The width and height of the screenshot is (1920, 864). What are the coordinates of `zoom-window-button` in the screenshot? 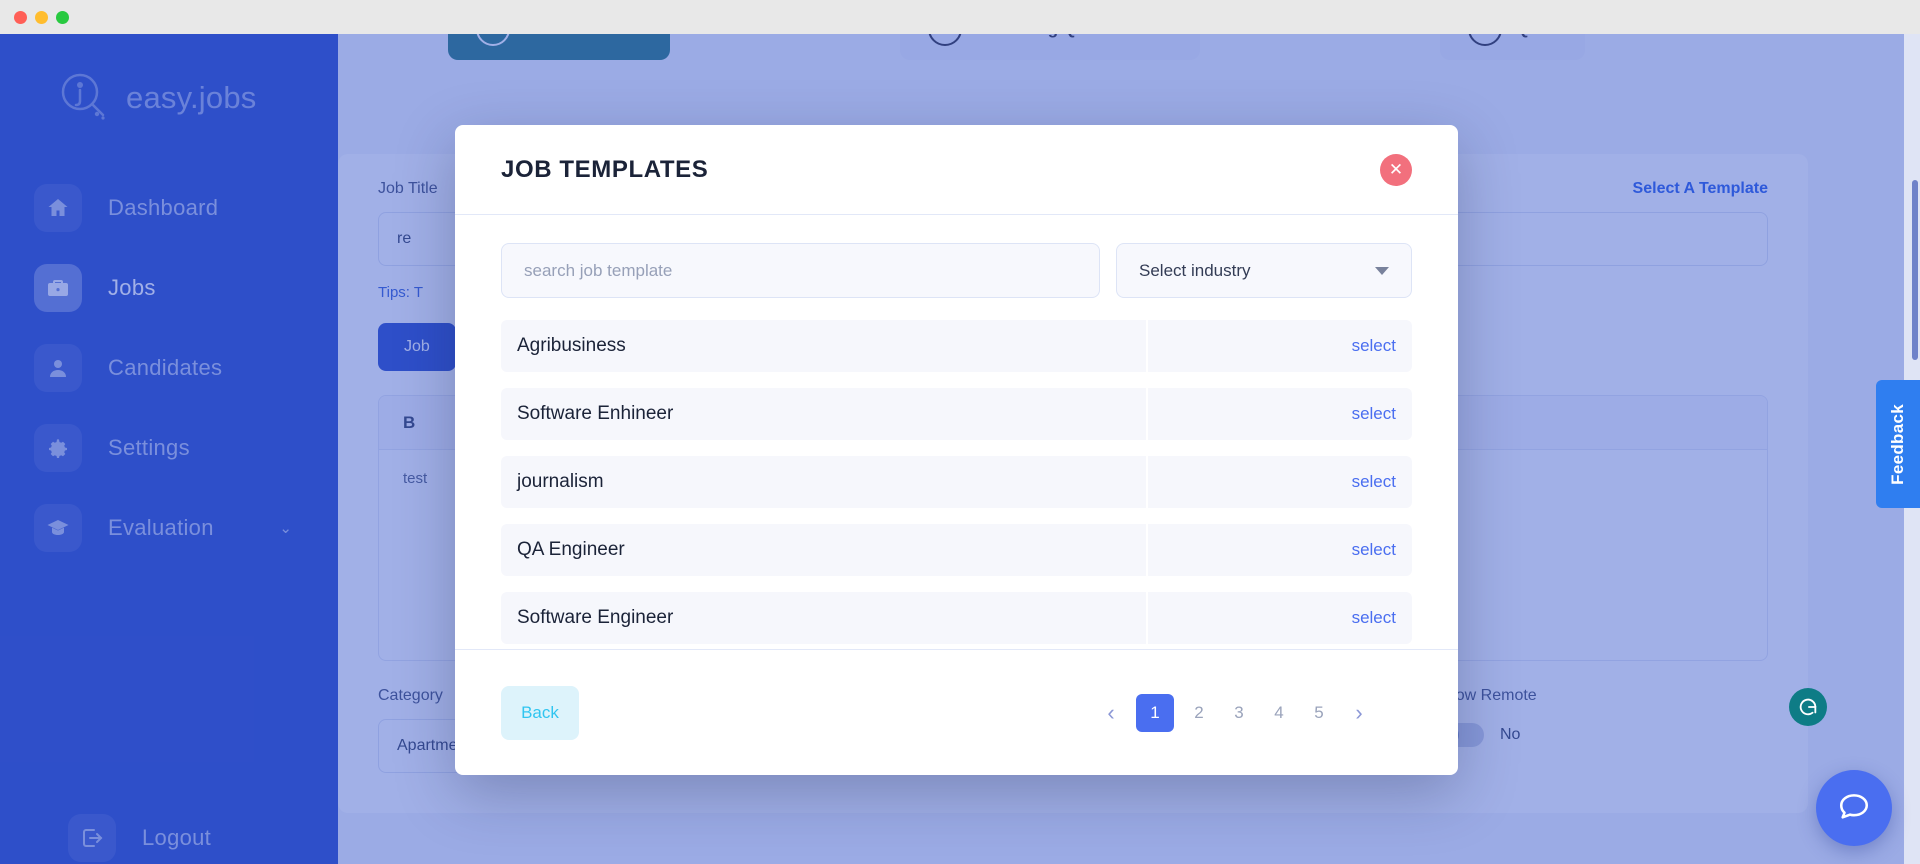 It's located at (62, 17).